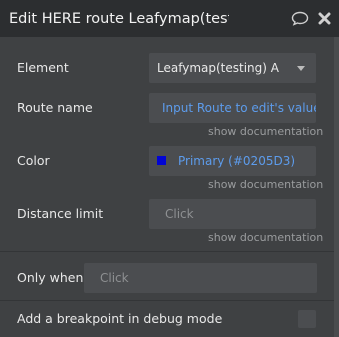 The height and width of the screenshot is (337, 339). I want to click on close-icon, so click(324, 18).